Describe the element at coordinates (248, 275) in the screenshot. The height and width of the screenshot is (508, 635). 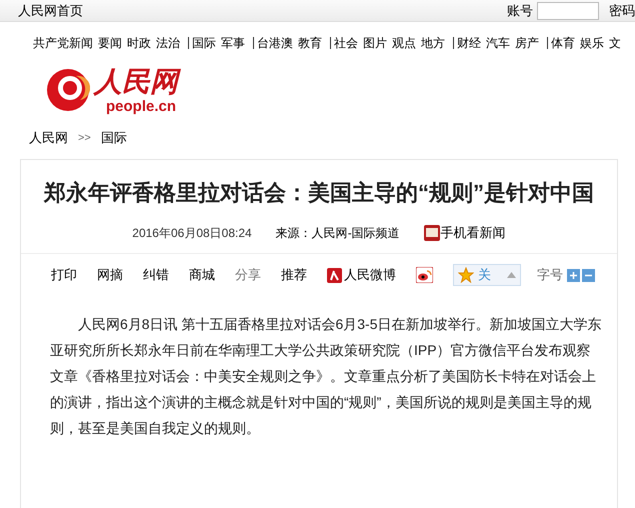
I see `share-label: 分享` at that location.